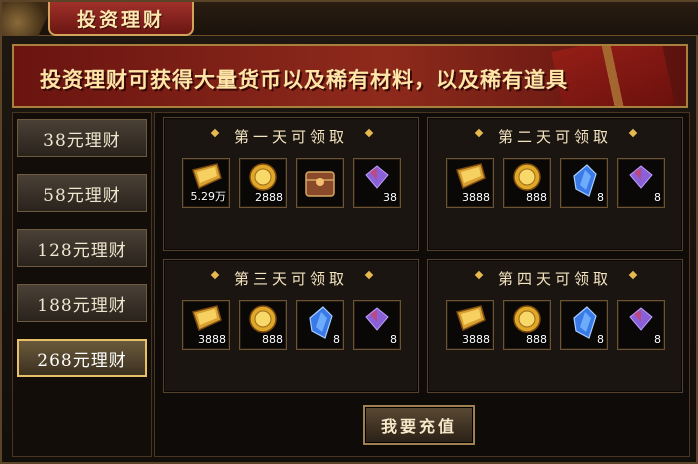 Image resolution: width=698 pixels, height=464 pixels. I want to click on plan-button-38: 38元理财, so click(82, 138).